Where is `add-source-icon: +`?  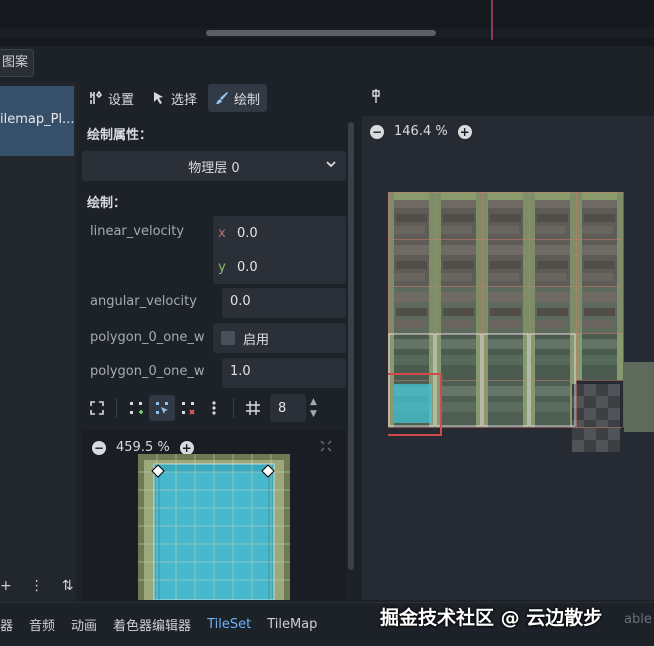 add-source-icon: + is located at coordinates (6, 586).